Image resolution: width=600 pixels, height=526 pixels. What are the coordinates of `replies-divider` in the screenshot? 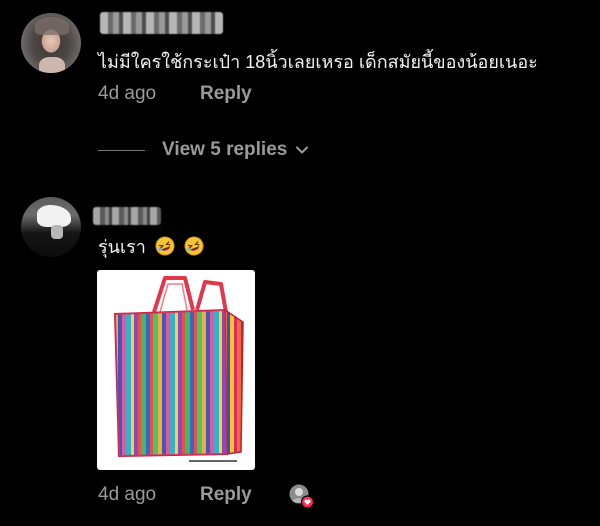 It's located at (121, 150).